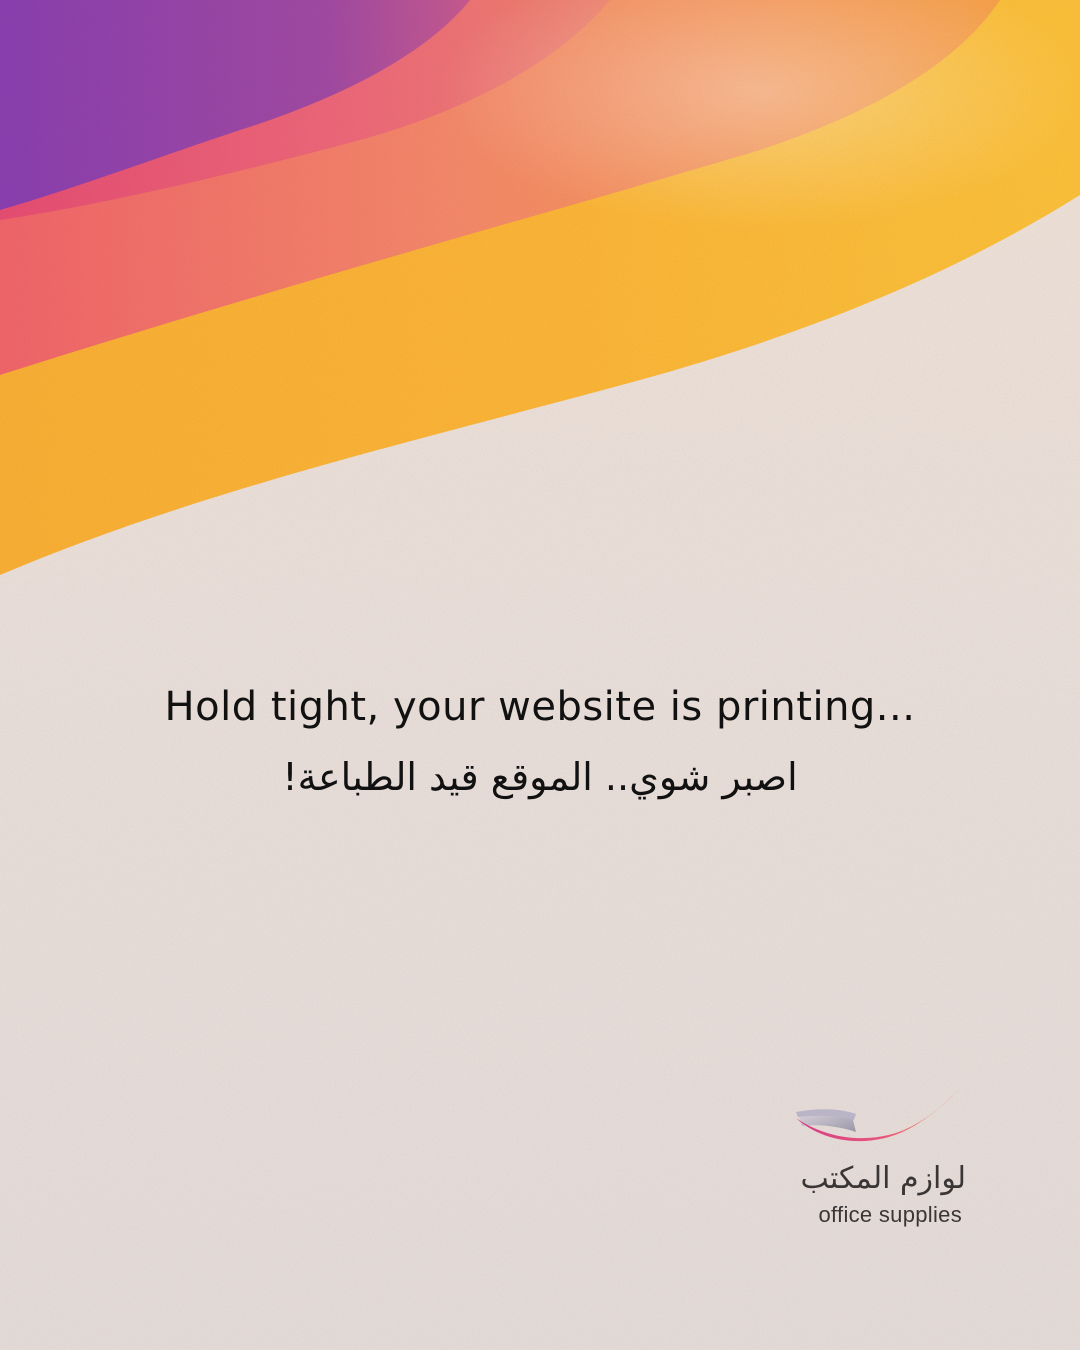 This screenshot has width=1080, height=1350. Describe the element at coordinates (878, 1115) in the screenshot. I see `paper-swoosh-icon` at that location.